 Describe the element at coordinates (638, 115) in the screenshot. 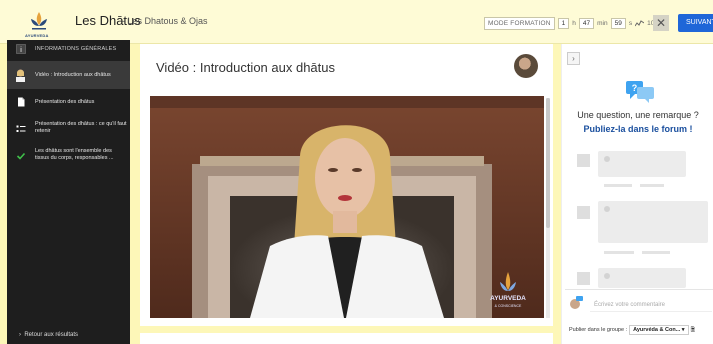

I see `forum-question-text: Une question, une remarque ?` at that location.